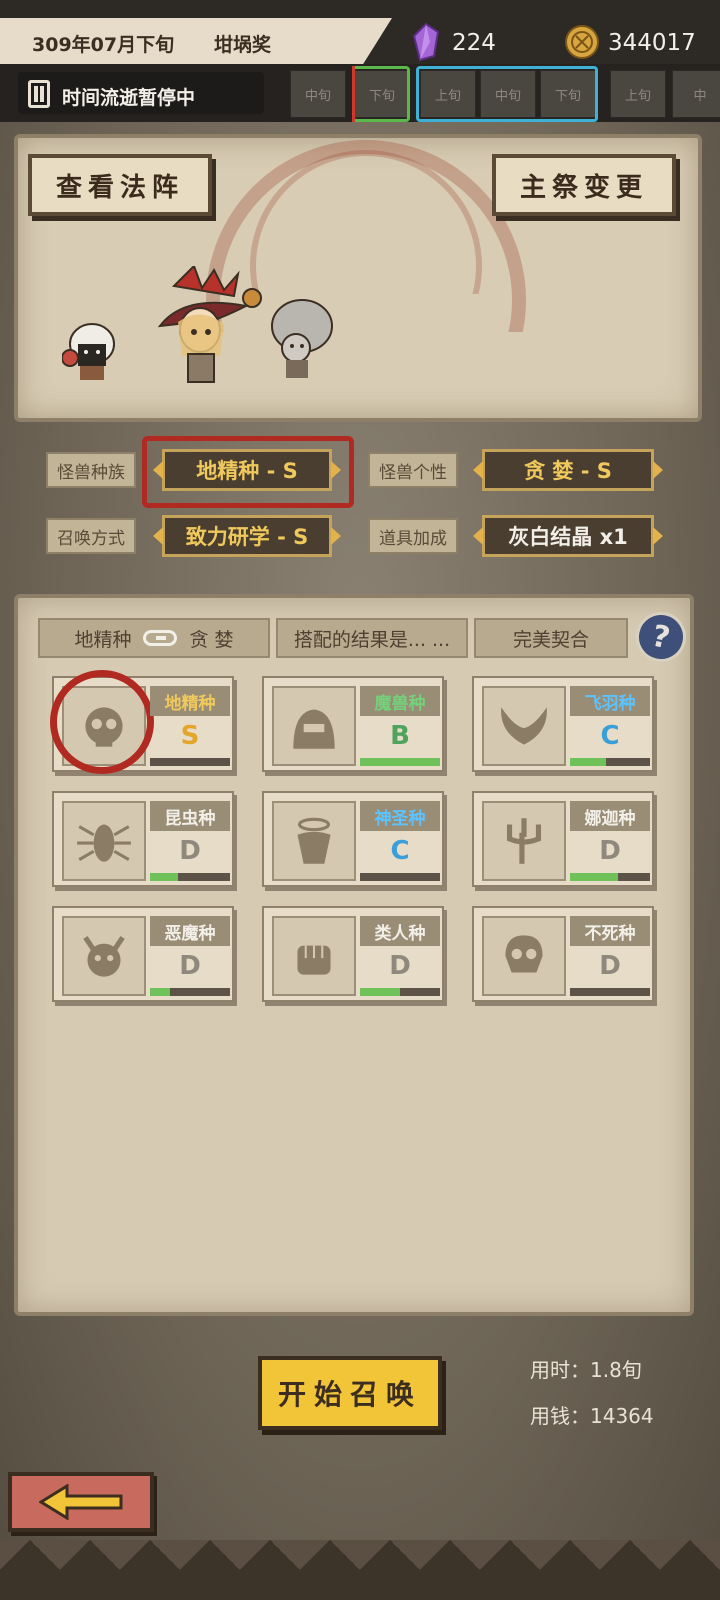  I want to click on start-summon-button: 开始召唤, so click(350, 1393).